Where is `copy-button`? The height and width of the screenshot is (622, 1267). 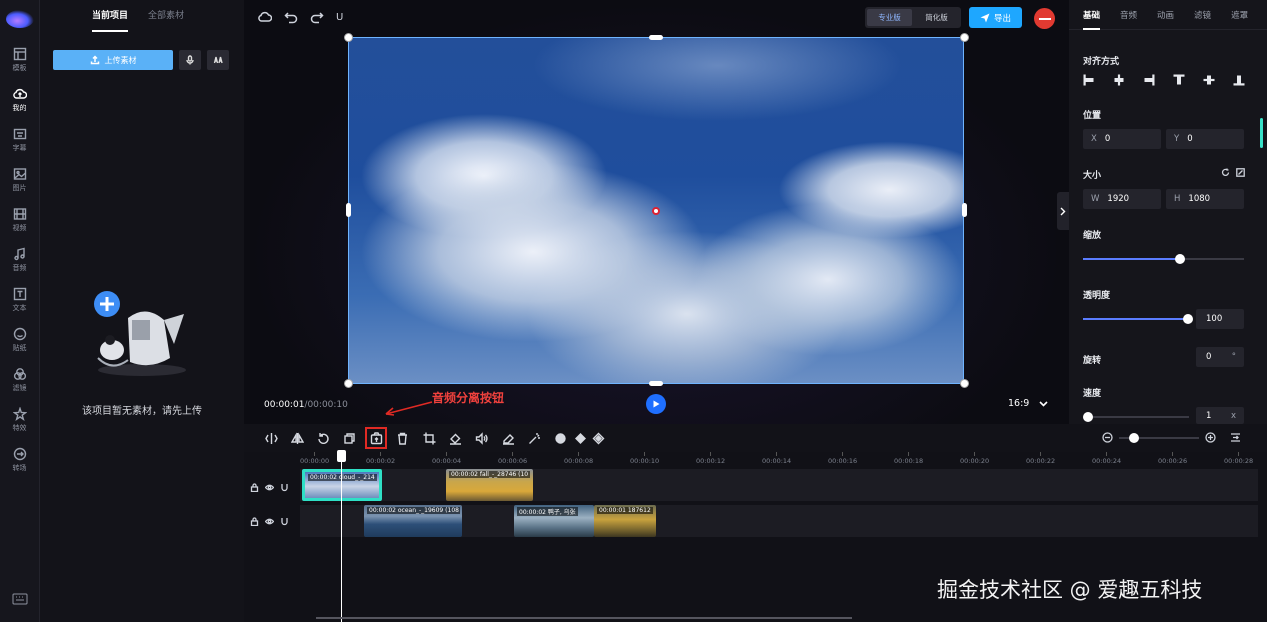
copy-button is located at coordinates (349, 438).